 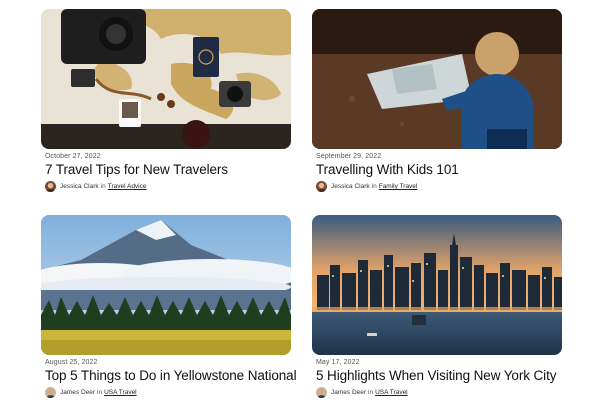 I want to click on post-title: Travelling With Kids 101, so click(x=439, y=169).